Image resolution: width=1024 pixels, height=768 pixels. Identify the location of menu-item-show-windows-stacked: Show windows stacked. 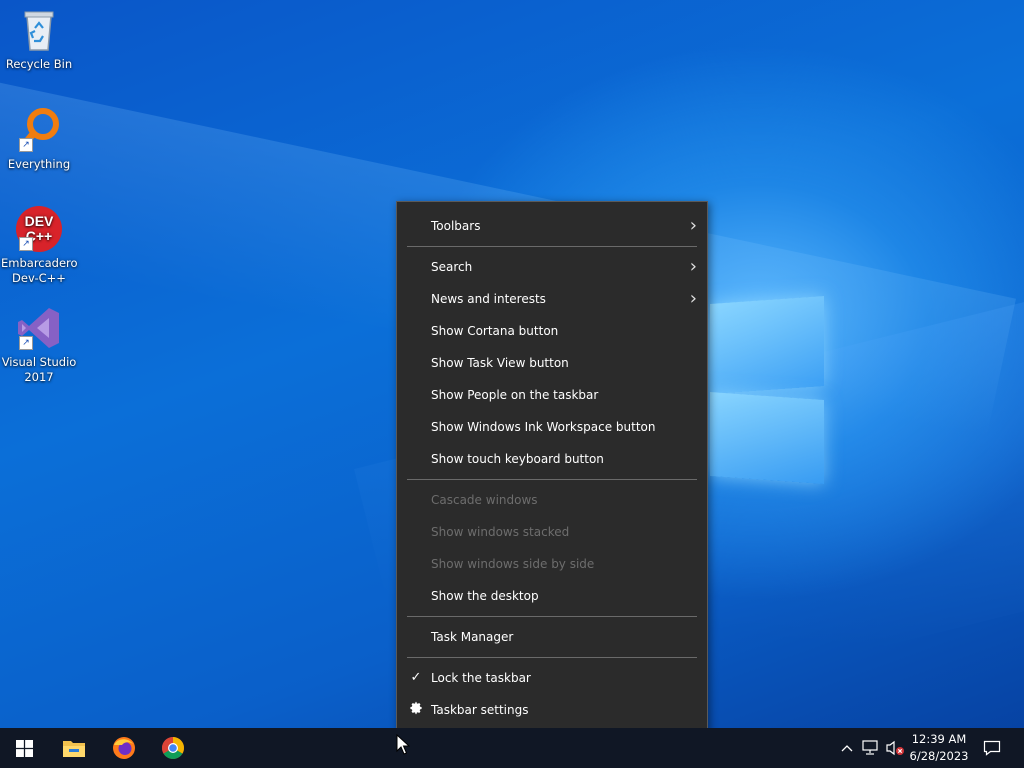
(552, 532).